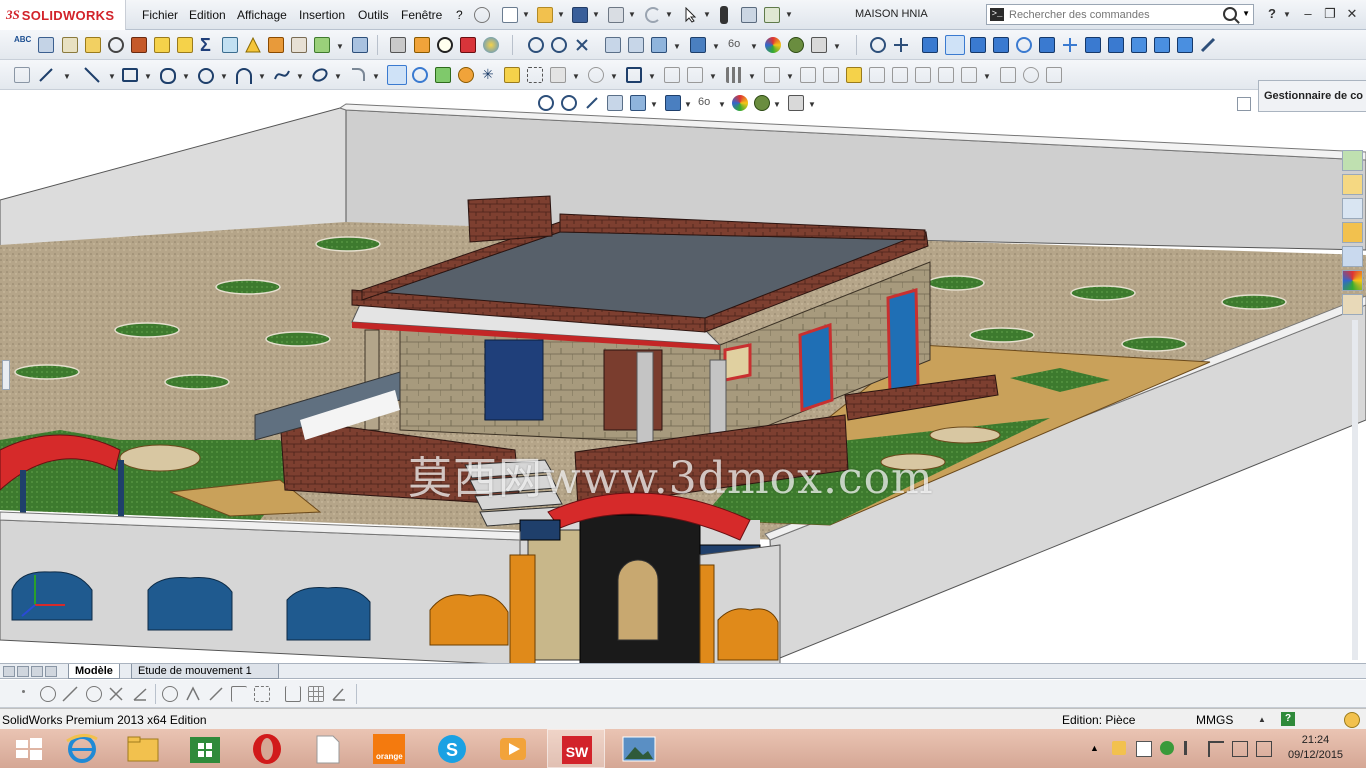 This screenshot has width=1366, height=772. Describe the element at coordinates (632, 14) in the screenshot. I see `print-dropdown-icon: ▼` at that location.